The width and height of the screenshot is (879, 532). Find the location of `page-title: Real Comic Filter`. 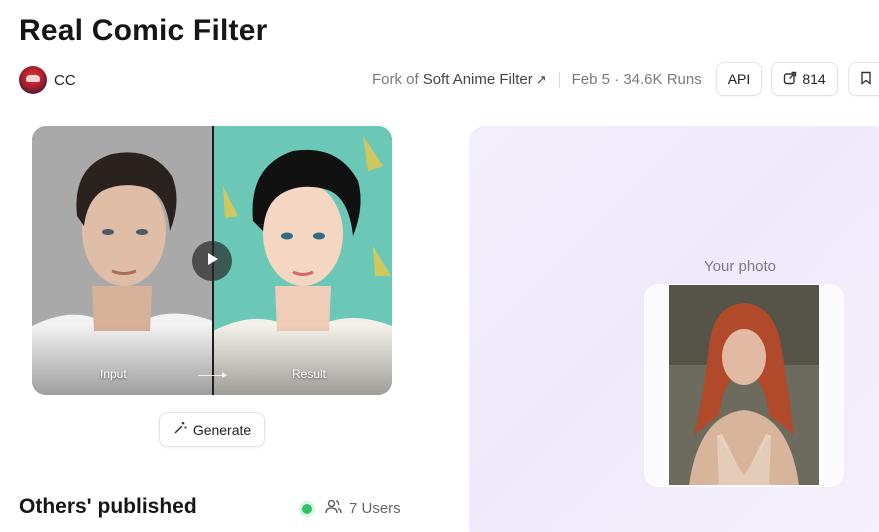

page-title: Real Comic Filter is located at coordinates (143, 30).